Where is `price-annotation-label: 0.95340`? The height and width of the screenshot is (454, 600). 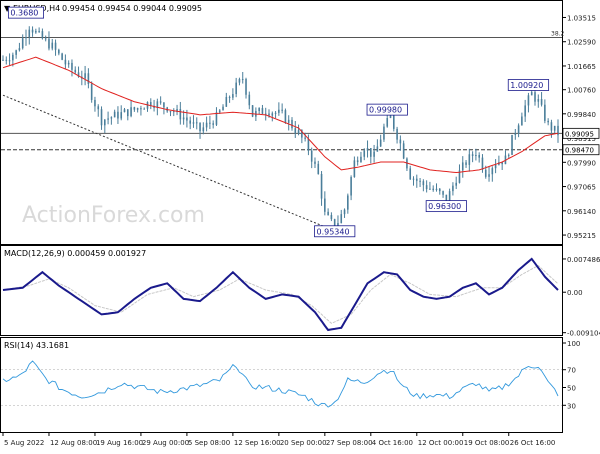 price-annotation-label: 0.95340 is located at coordinates (332, 231).